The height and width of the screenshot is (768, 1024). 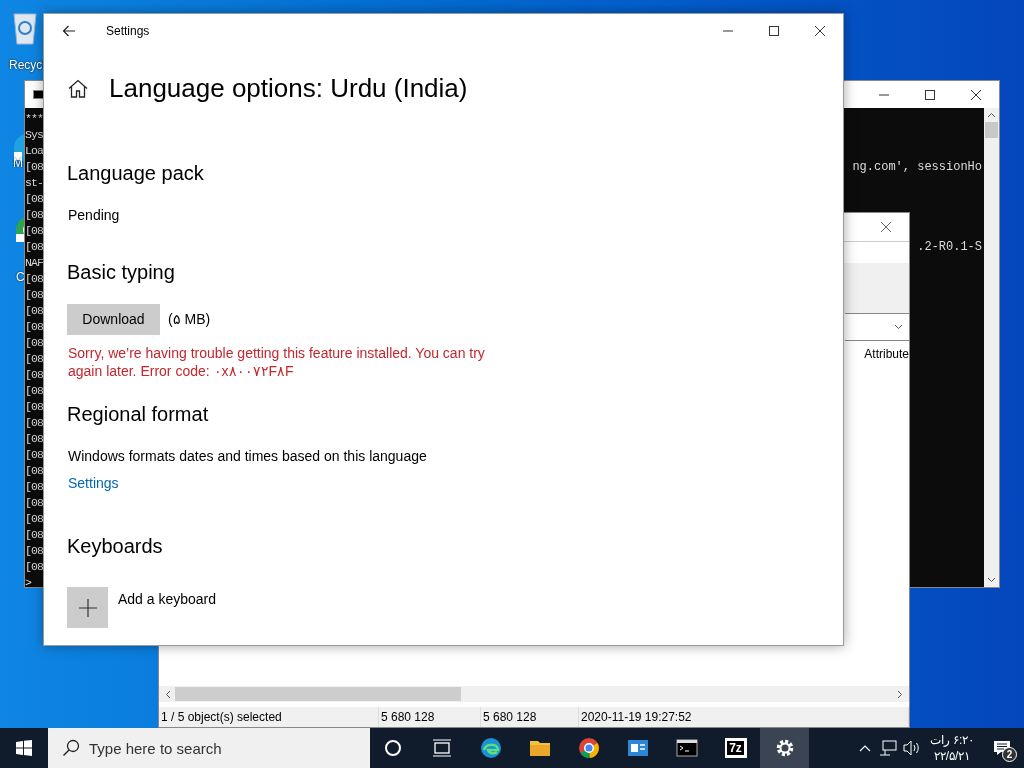 What do you see at coordinates (886, 353) in the screenshot?
I see `column-header: Attribute` at bounding box center [886, 353].